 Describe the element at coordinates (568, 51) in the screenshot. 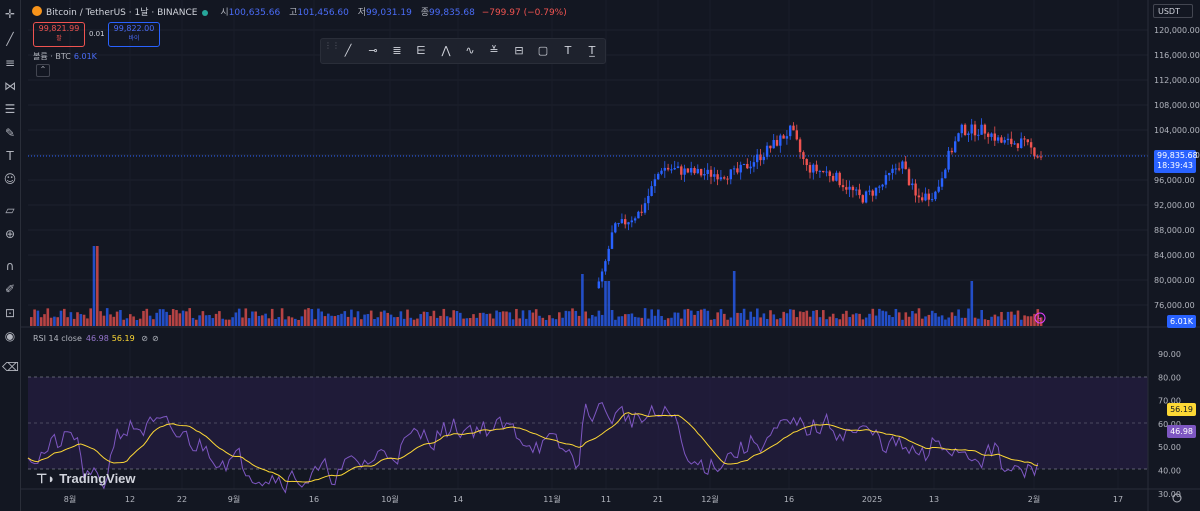

I see `text-tool-icon: T` at that location.